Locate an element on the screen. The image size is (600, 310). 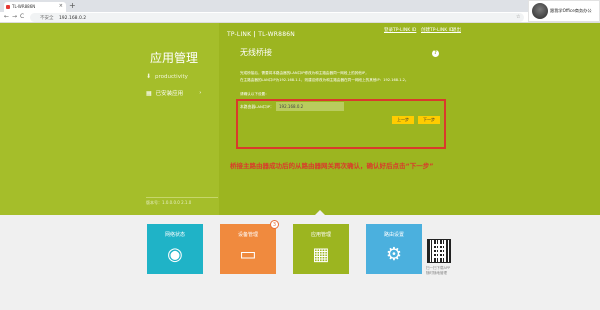
prev-button: 上一步 is located at coordinates (403, 120).